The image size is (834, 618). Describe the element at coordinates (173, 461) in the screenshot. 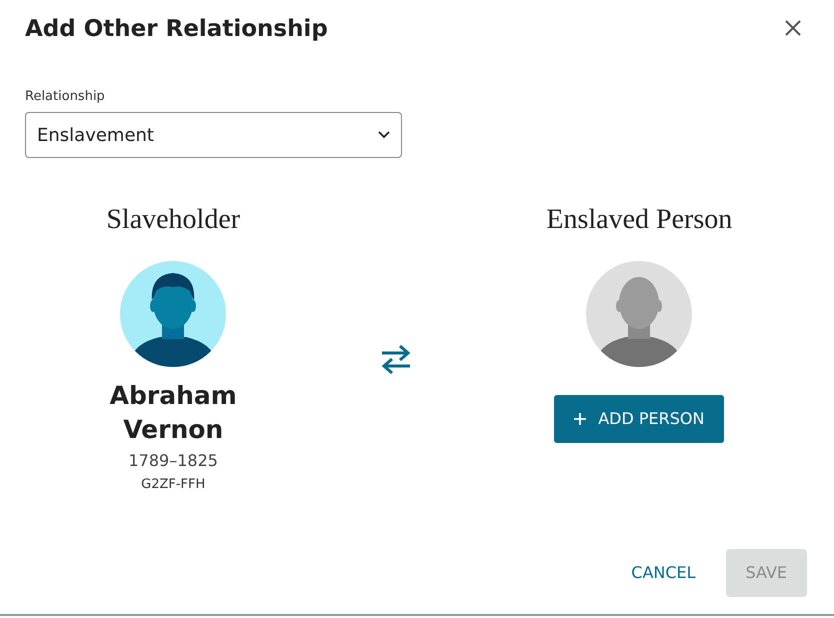

I see `person-lifespan: 1789–1825` at that location.